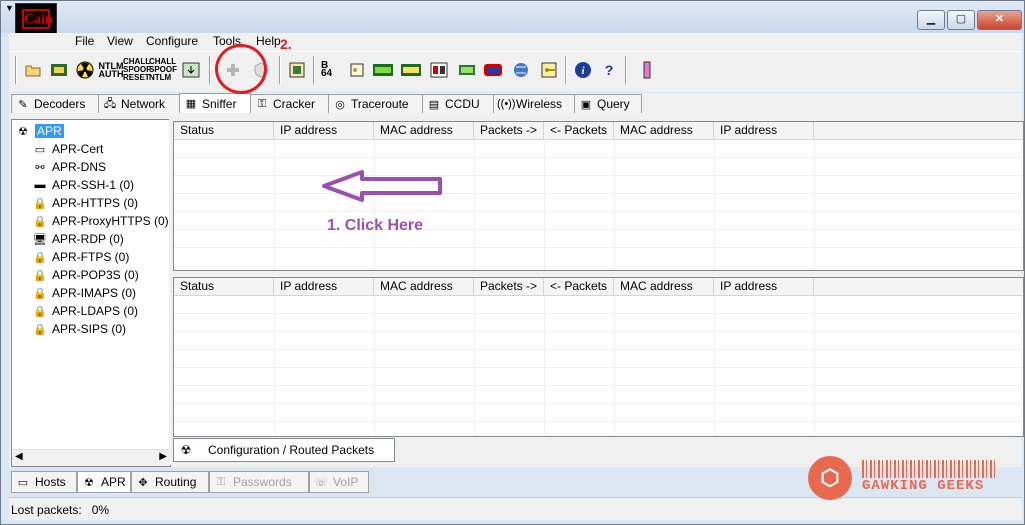 This screenshot has height=525, width=1025. What do you see at coordinates (137, 70) in the screenshot?
I see `chall-spoof-reset-icon: CHALL SPOOF RESET` at bounding box center [137, 70].